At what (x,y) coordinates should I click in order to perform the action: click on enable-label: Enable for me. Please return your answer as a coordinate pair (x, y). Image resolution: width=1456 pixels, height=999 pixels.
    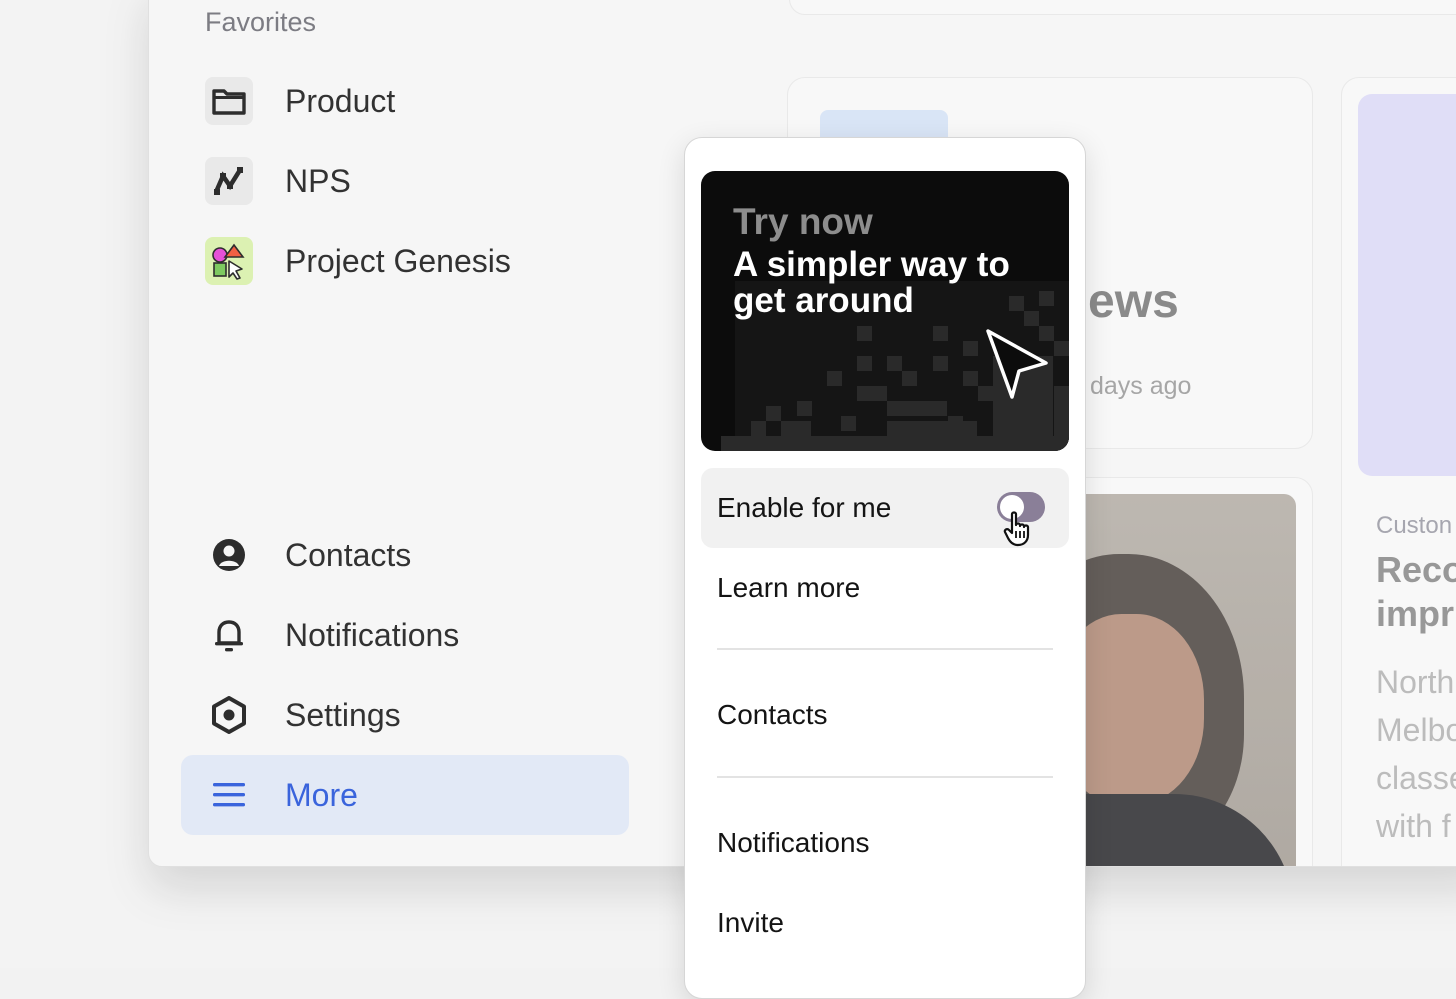
    Looking at the image, I should click on (804, 507).